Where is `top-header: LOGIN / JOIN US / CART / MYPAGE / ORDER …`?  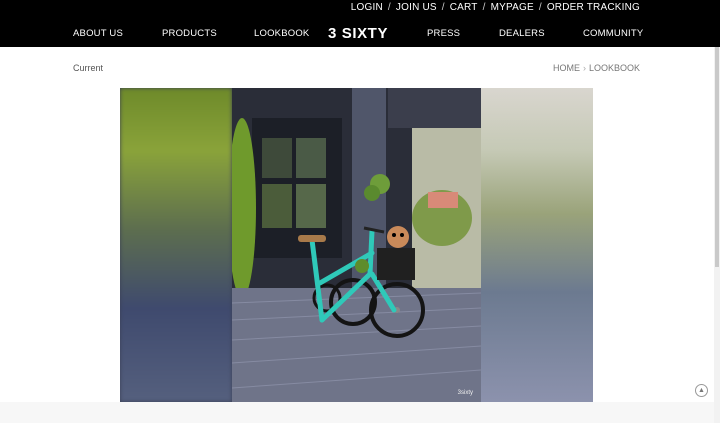
top-header: LOGIN / JOIN US / CART / MYPAGE / ORDER … is located at coordinates (360, 23).